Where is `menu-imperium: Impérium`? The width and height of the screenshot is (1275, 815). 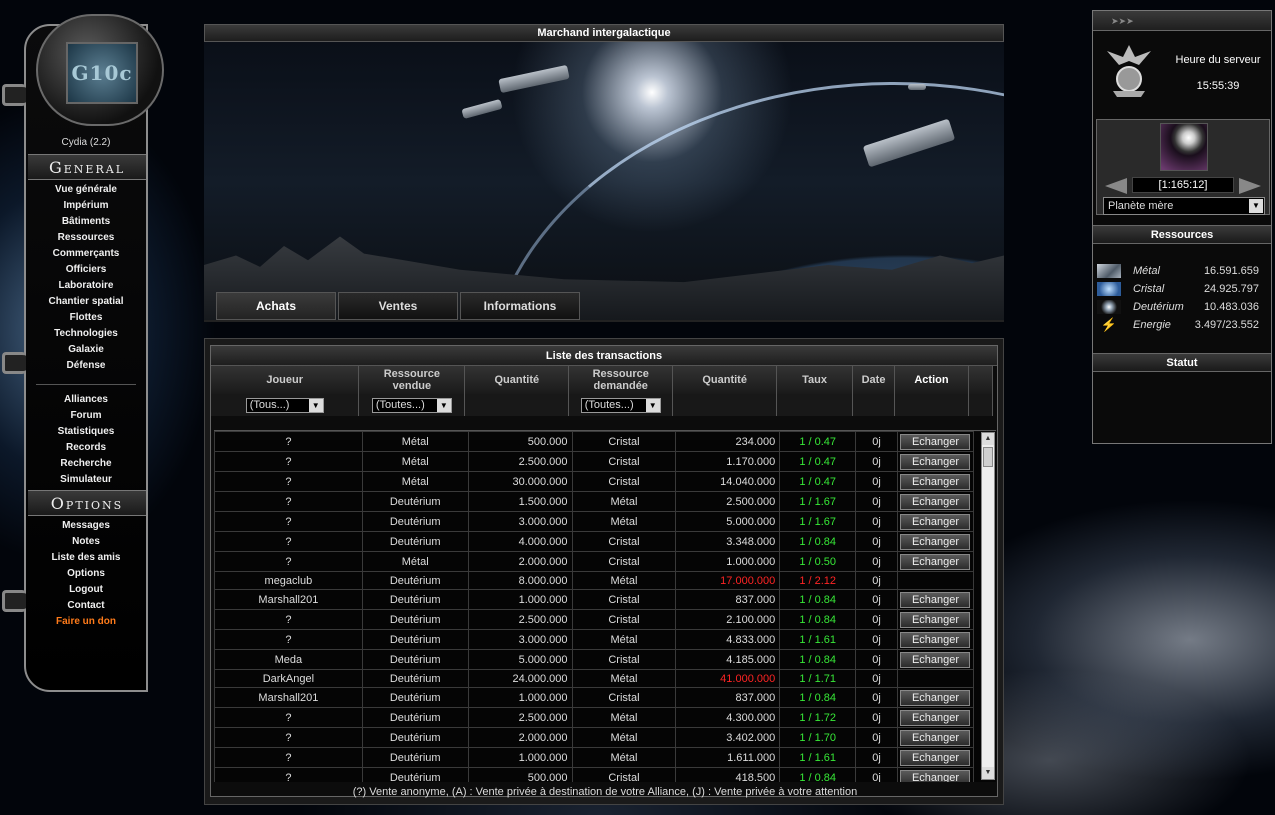 menu-imperium: Impérium is located at coordinates (86, 206).